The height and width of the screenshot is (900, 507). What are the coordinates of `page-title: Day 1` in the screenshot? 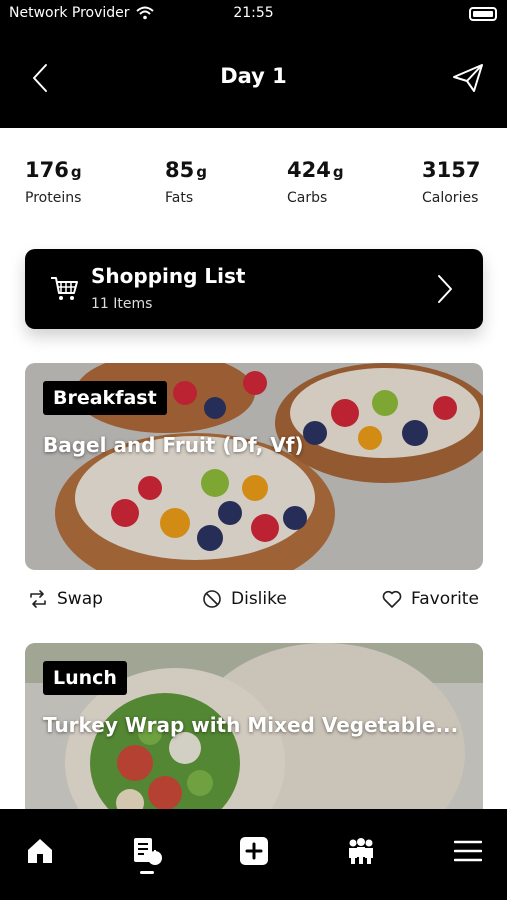 It's located at (253, 76).